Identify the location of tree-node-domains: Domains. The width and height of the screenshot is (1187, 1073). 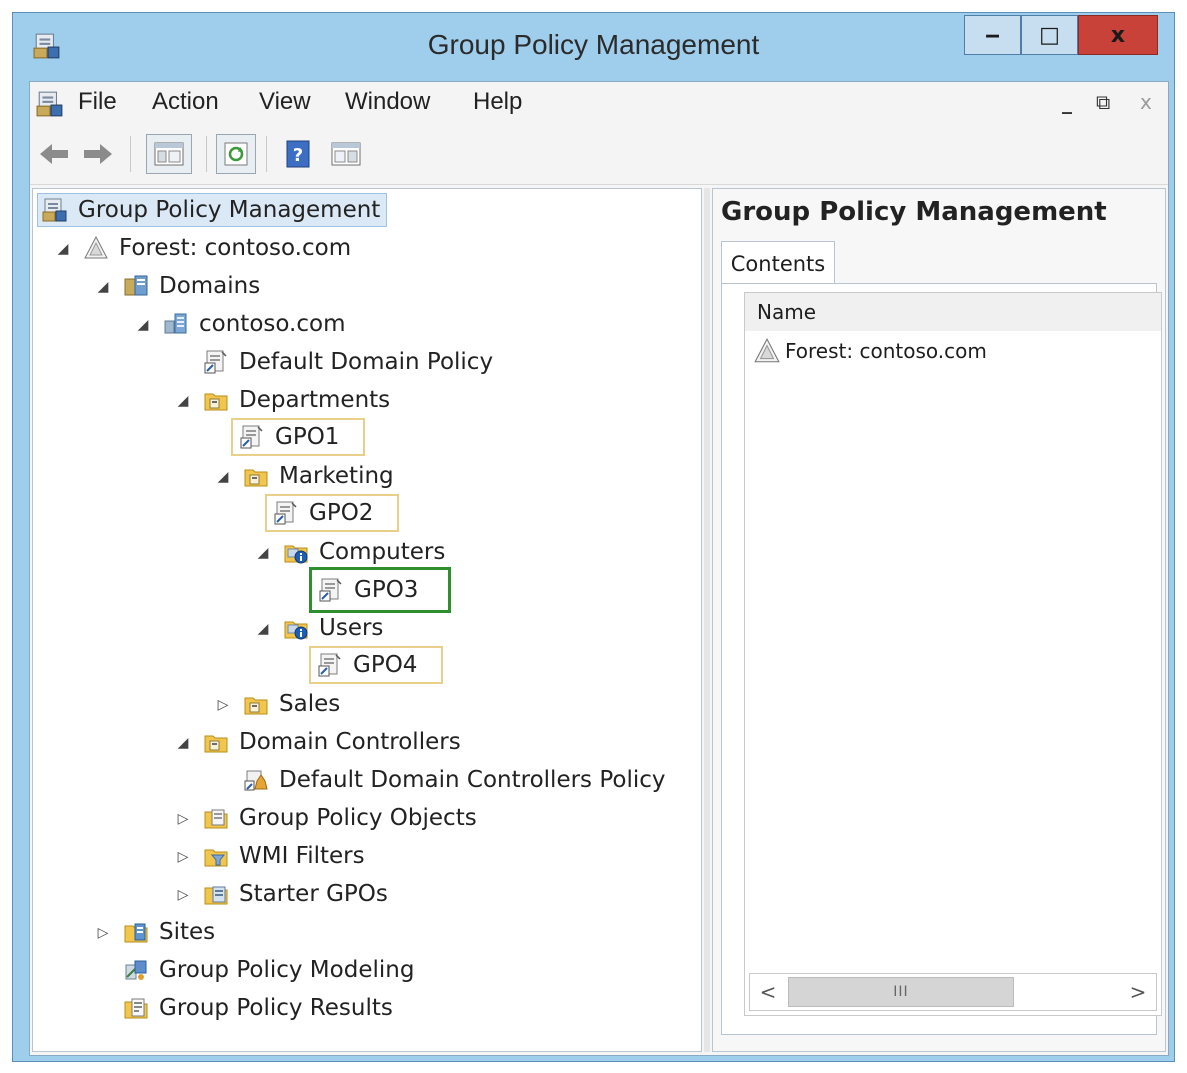
(191, 286).